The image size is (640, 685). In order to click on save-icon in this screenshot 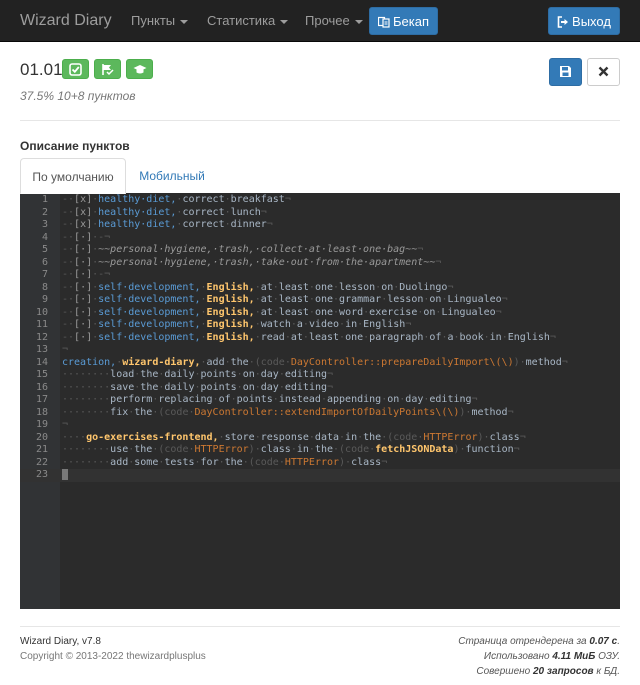, I will do `click(565, 71)`.